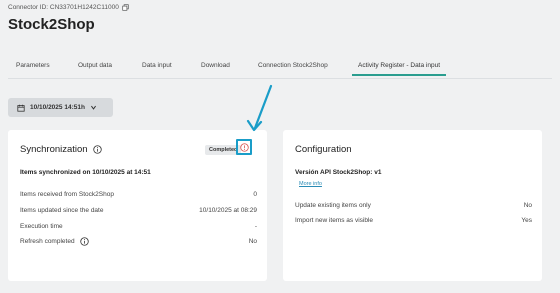  I want to click on sync-row: Items received from Stock2Shop 0, so click(138, 194).